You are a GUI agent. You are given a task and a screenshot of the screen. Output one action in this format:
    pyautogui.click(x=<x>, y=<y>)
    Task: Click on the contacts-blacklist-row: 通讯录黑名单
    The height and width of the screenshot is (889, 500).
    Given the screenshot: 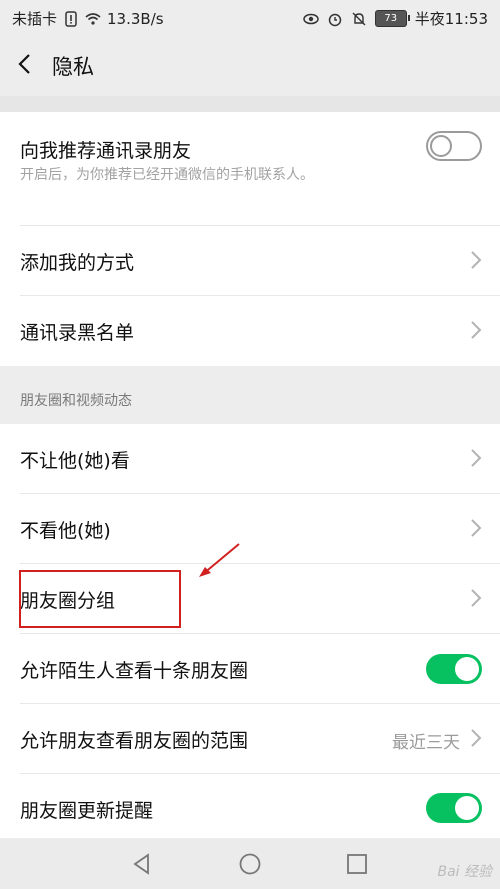 What is the action you would take?
    pyautogui.click(x=250, y=331)
    